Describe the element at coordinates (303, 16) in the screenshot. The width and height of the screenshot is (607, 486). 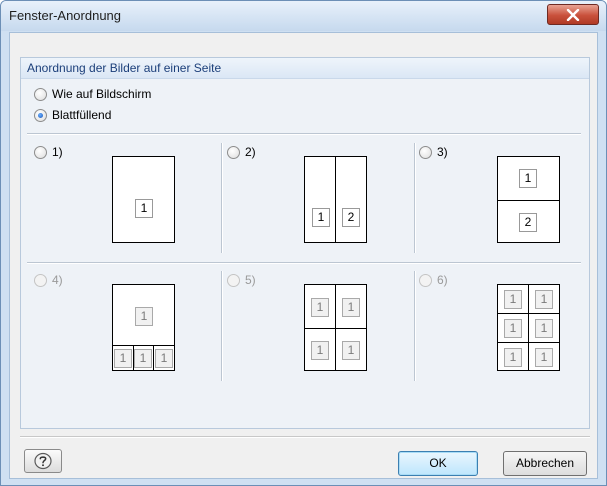
I see `title-bar: Fenster-Anordnung` at that location.